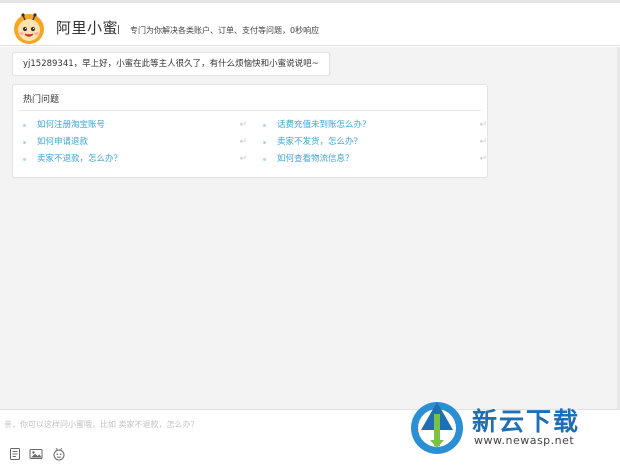 The width and height of the screenshot is (620, 467). I want to click on hot-questions-left-column: 如何注册淘宝账号 ↵ 如何申请退款 ↵ 卖家不退款，怎么办？ ↵, so click(138, 144).